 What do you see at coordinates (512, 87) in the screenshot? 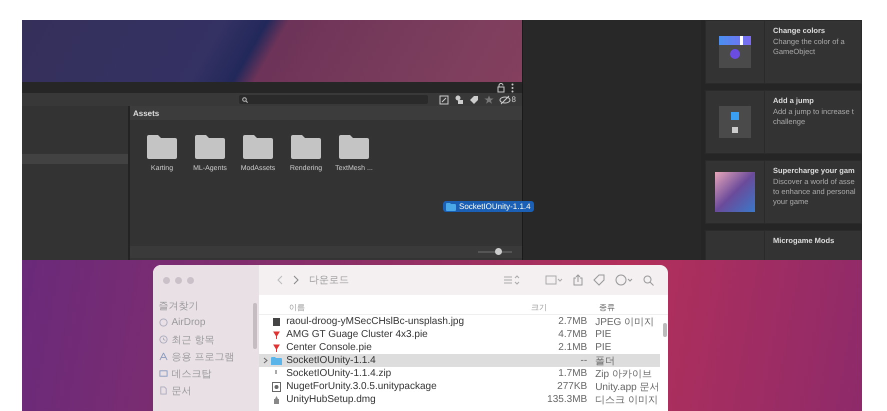
I see `kebab-menu-icon` at bounding box center [512, 87].